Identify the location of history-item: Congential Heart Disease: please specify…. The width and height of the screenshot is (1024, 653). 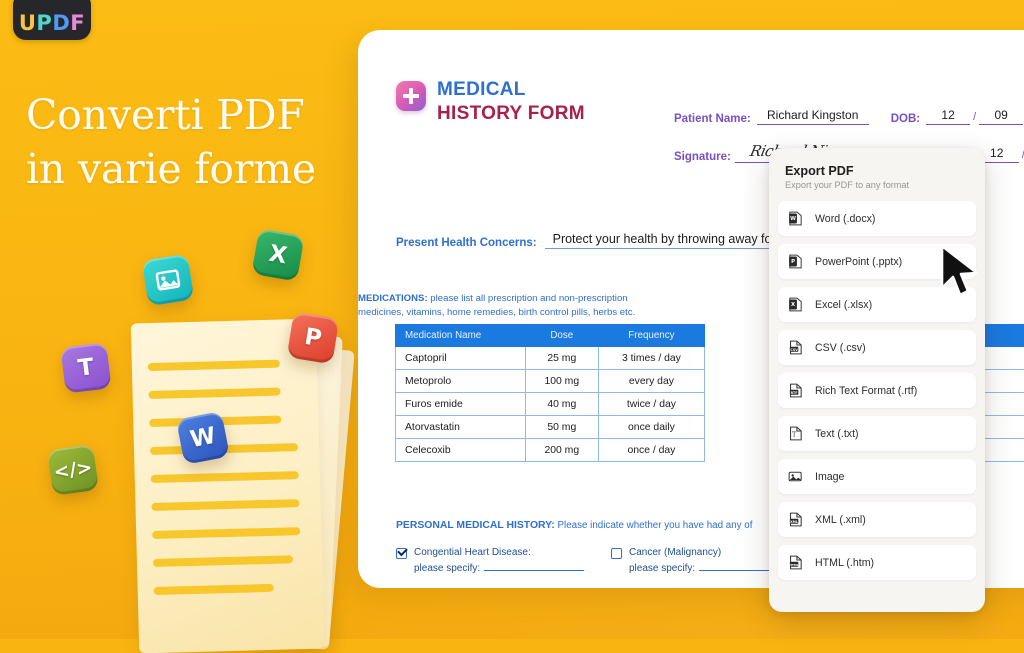
(501, 567).